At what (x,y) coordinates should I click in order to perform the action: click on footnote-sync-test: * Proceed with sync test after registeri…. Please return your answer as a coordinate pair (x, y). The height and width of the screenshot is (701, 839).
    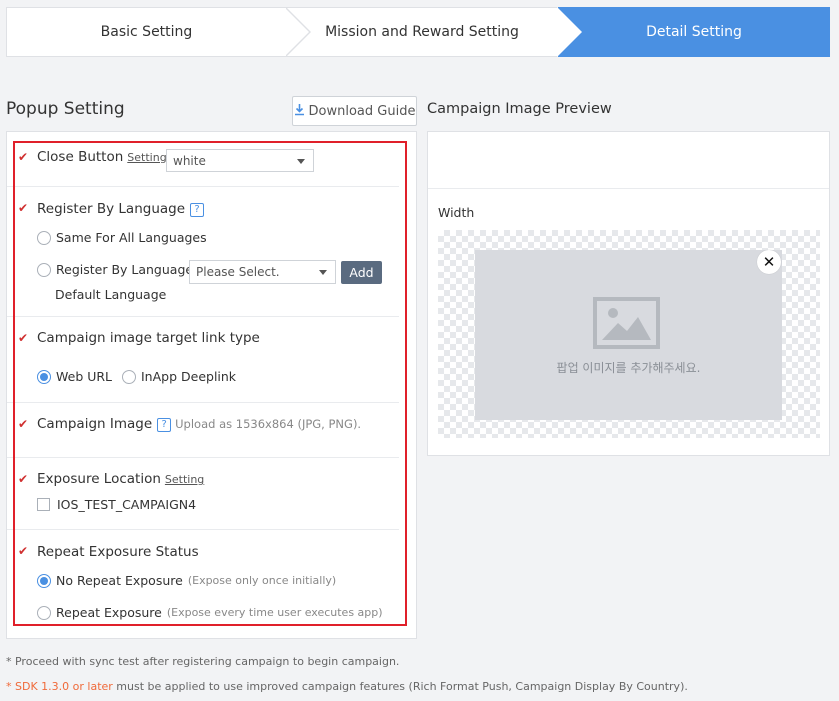
    Looking at the image, I should click on (203, 661).